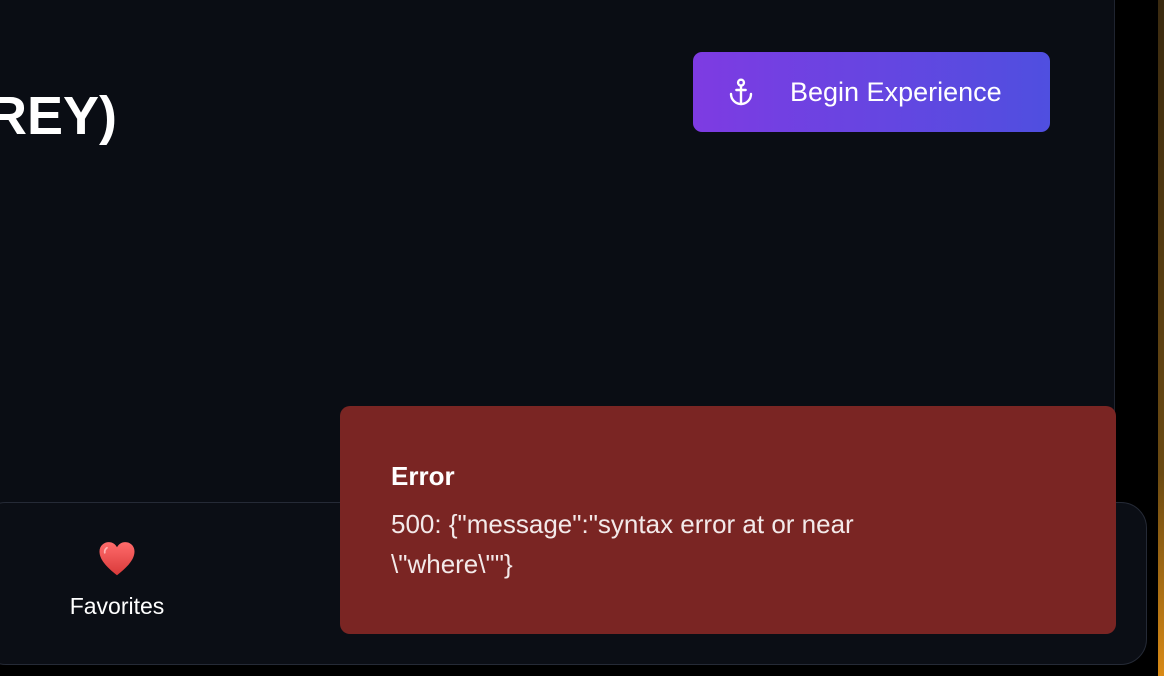  What do you see at coordinates (896, 91) in the screenshot?
I see `begin-experience-label: Begin Experience` at bounding box center [896, 91].